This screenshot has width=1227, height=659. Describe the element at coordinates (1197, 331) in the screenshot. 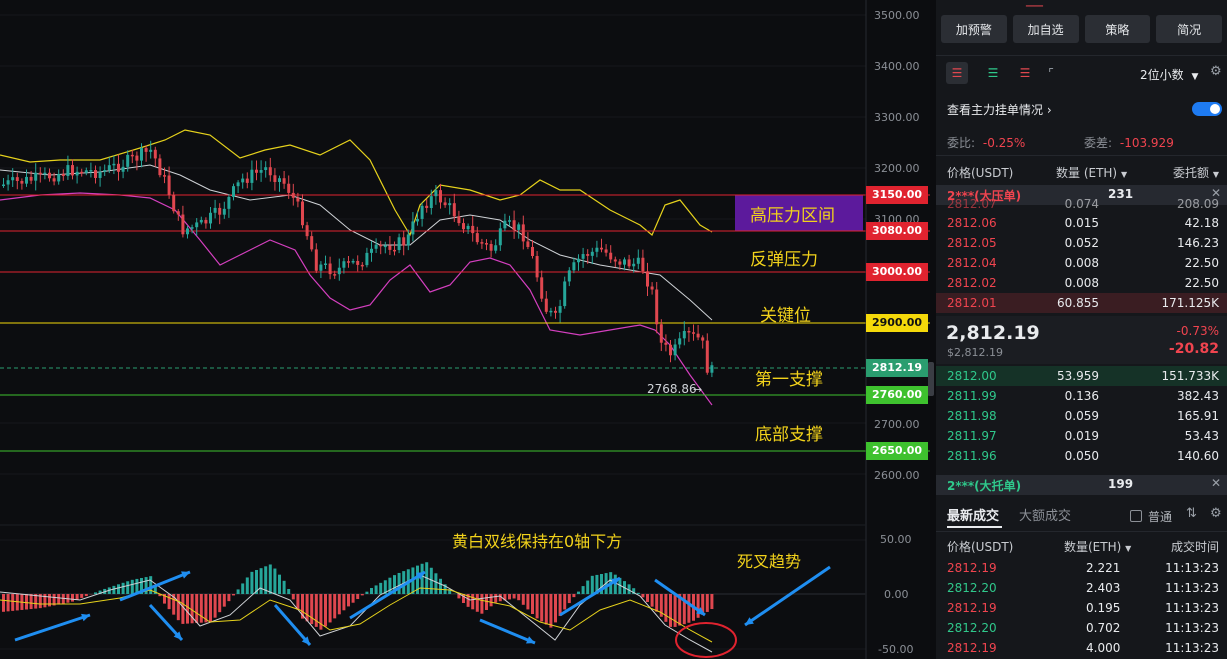

I see `change-percent: -0.73%` at that location.